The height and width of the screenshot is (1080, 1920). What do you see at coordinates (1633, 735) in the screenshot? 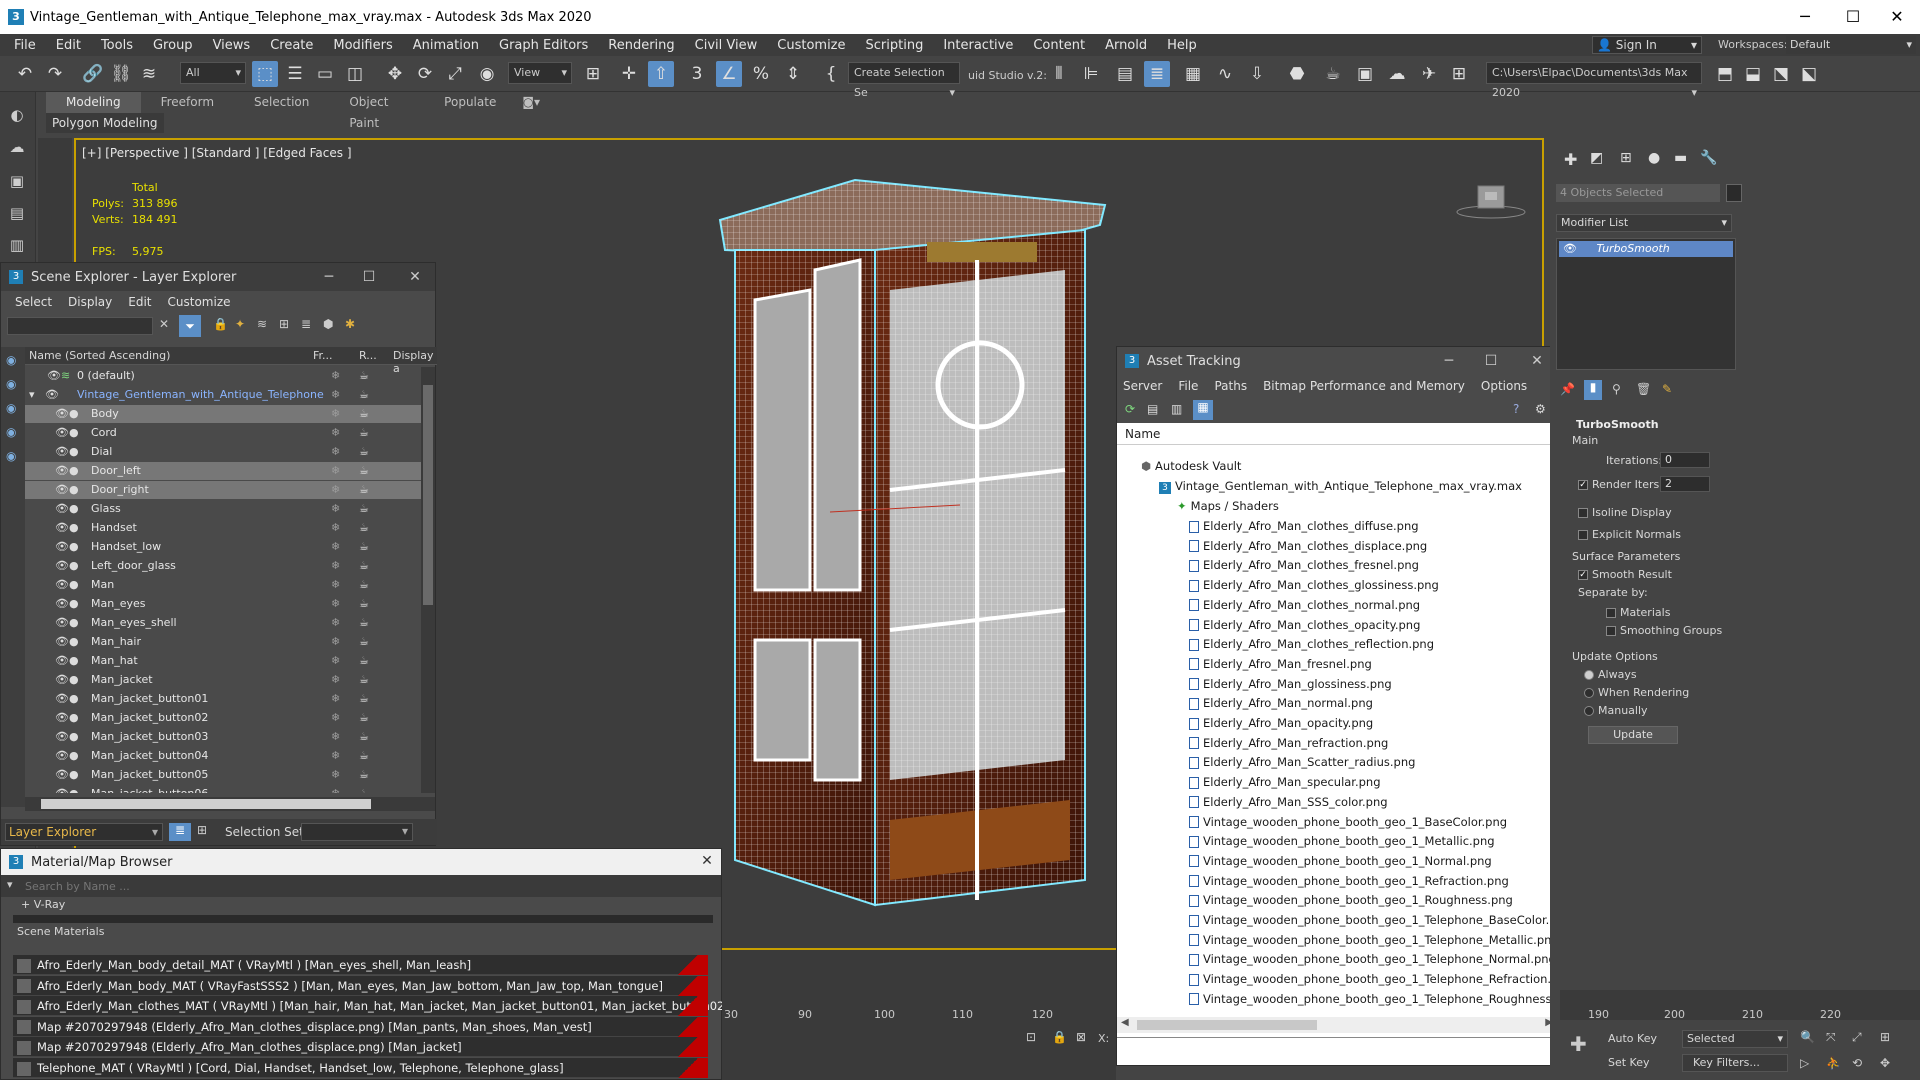
I see `update-button: Update` at bounding box center [1633, 735].